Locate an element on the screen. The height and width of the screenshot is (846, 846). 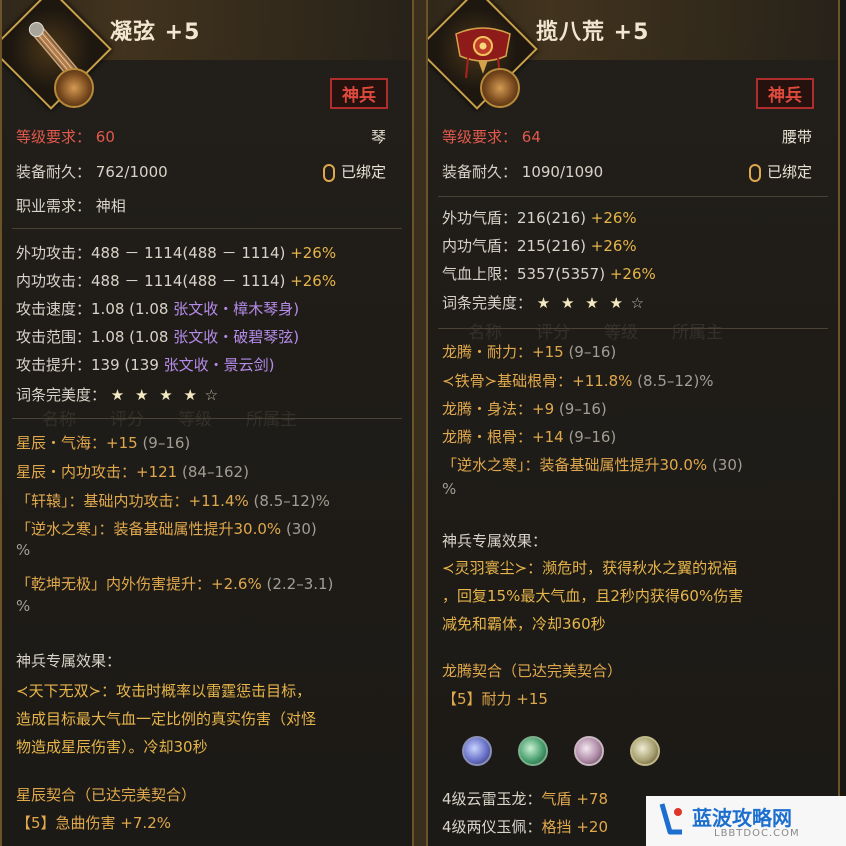
special-effect-line: ，回复15%最大气血，且2秒内获得60%伤害 is located at coordinates (593, 596).